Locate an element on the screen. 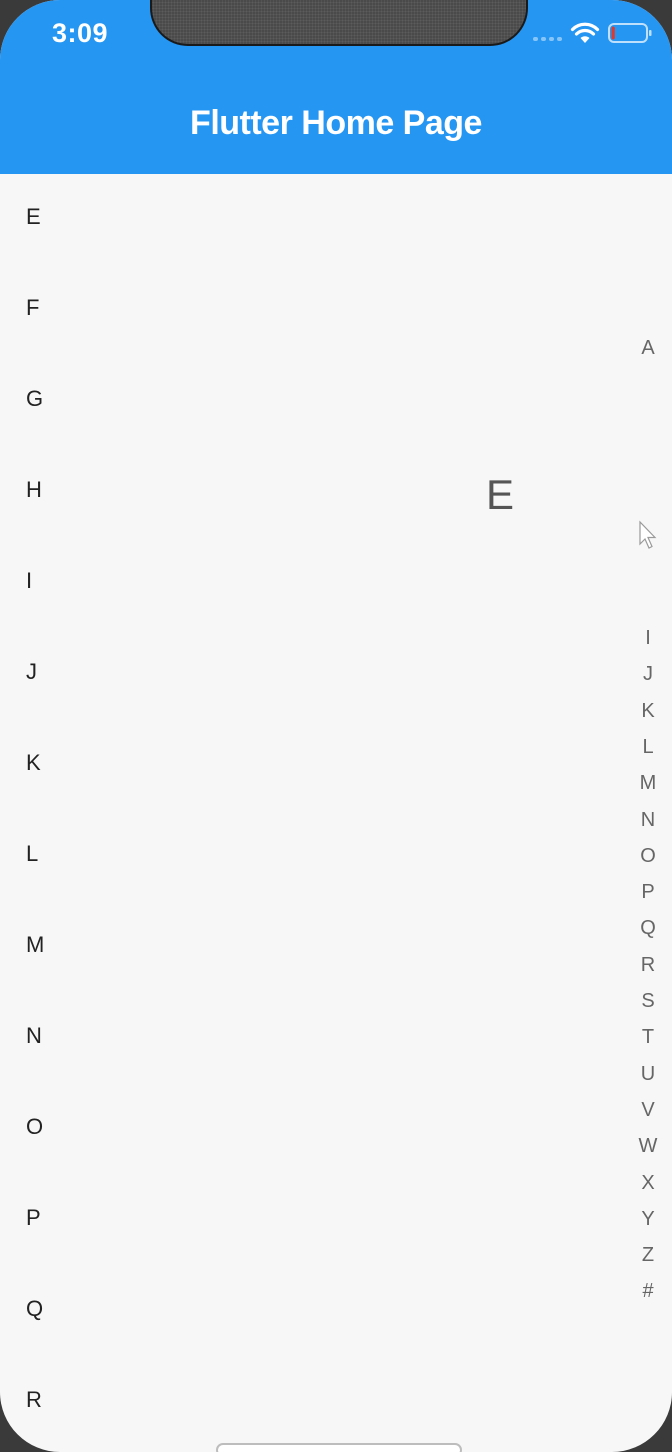 The width and height of the screenshot is (672, 1452). list-item: F is located at coordinates (32, 308).